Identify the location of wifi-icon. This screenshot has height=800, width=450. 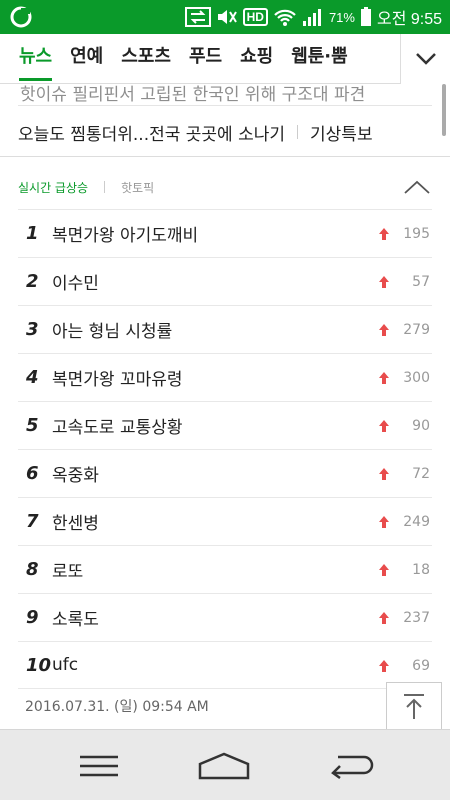
(285, 17).